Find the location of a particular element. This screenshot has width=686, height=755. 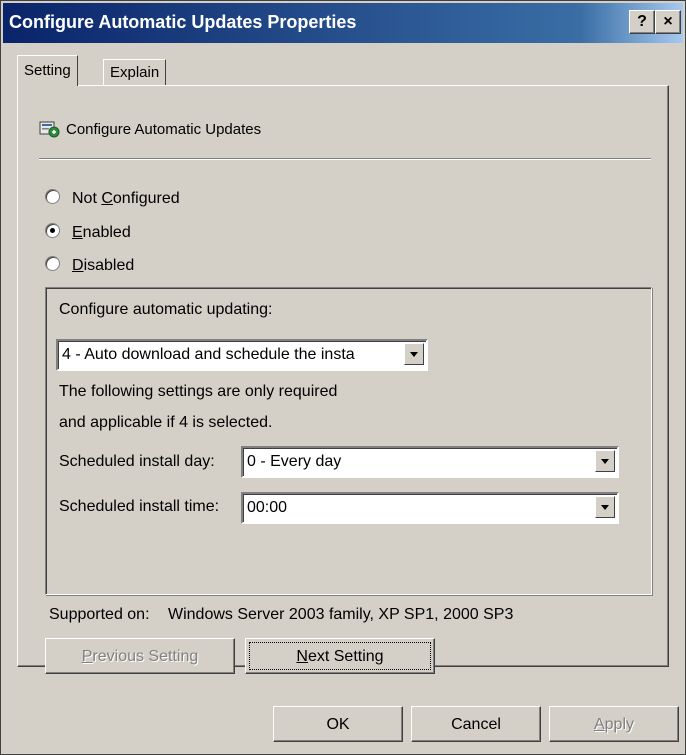

policy-setting-icon is located at coordinates (49, 129).